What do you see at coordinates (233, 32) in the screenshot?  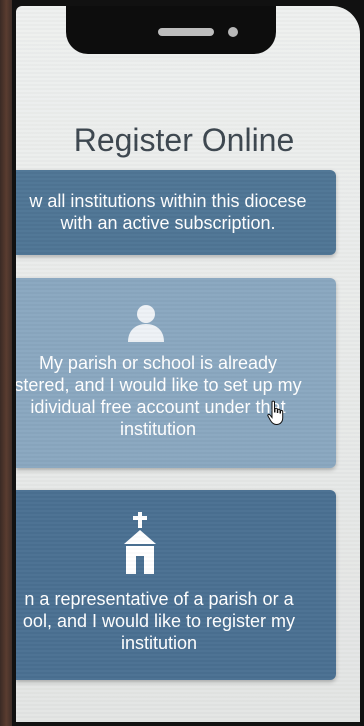 I see `front-camera` at bounding box center [233, 32].